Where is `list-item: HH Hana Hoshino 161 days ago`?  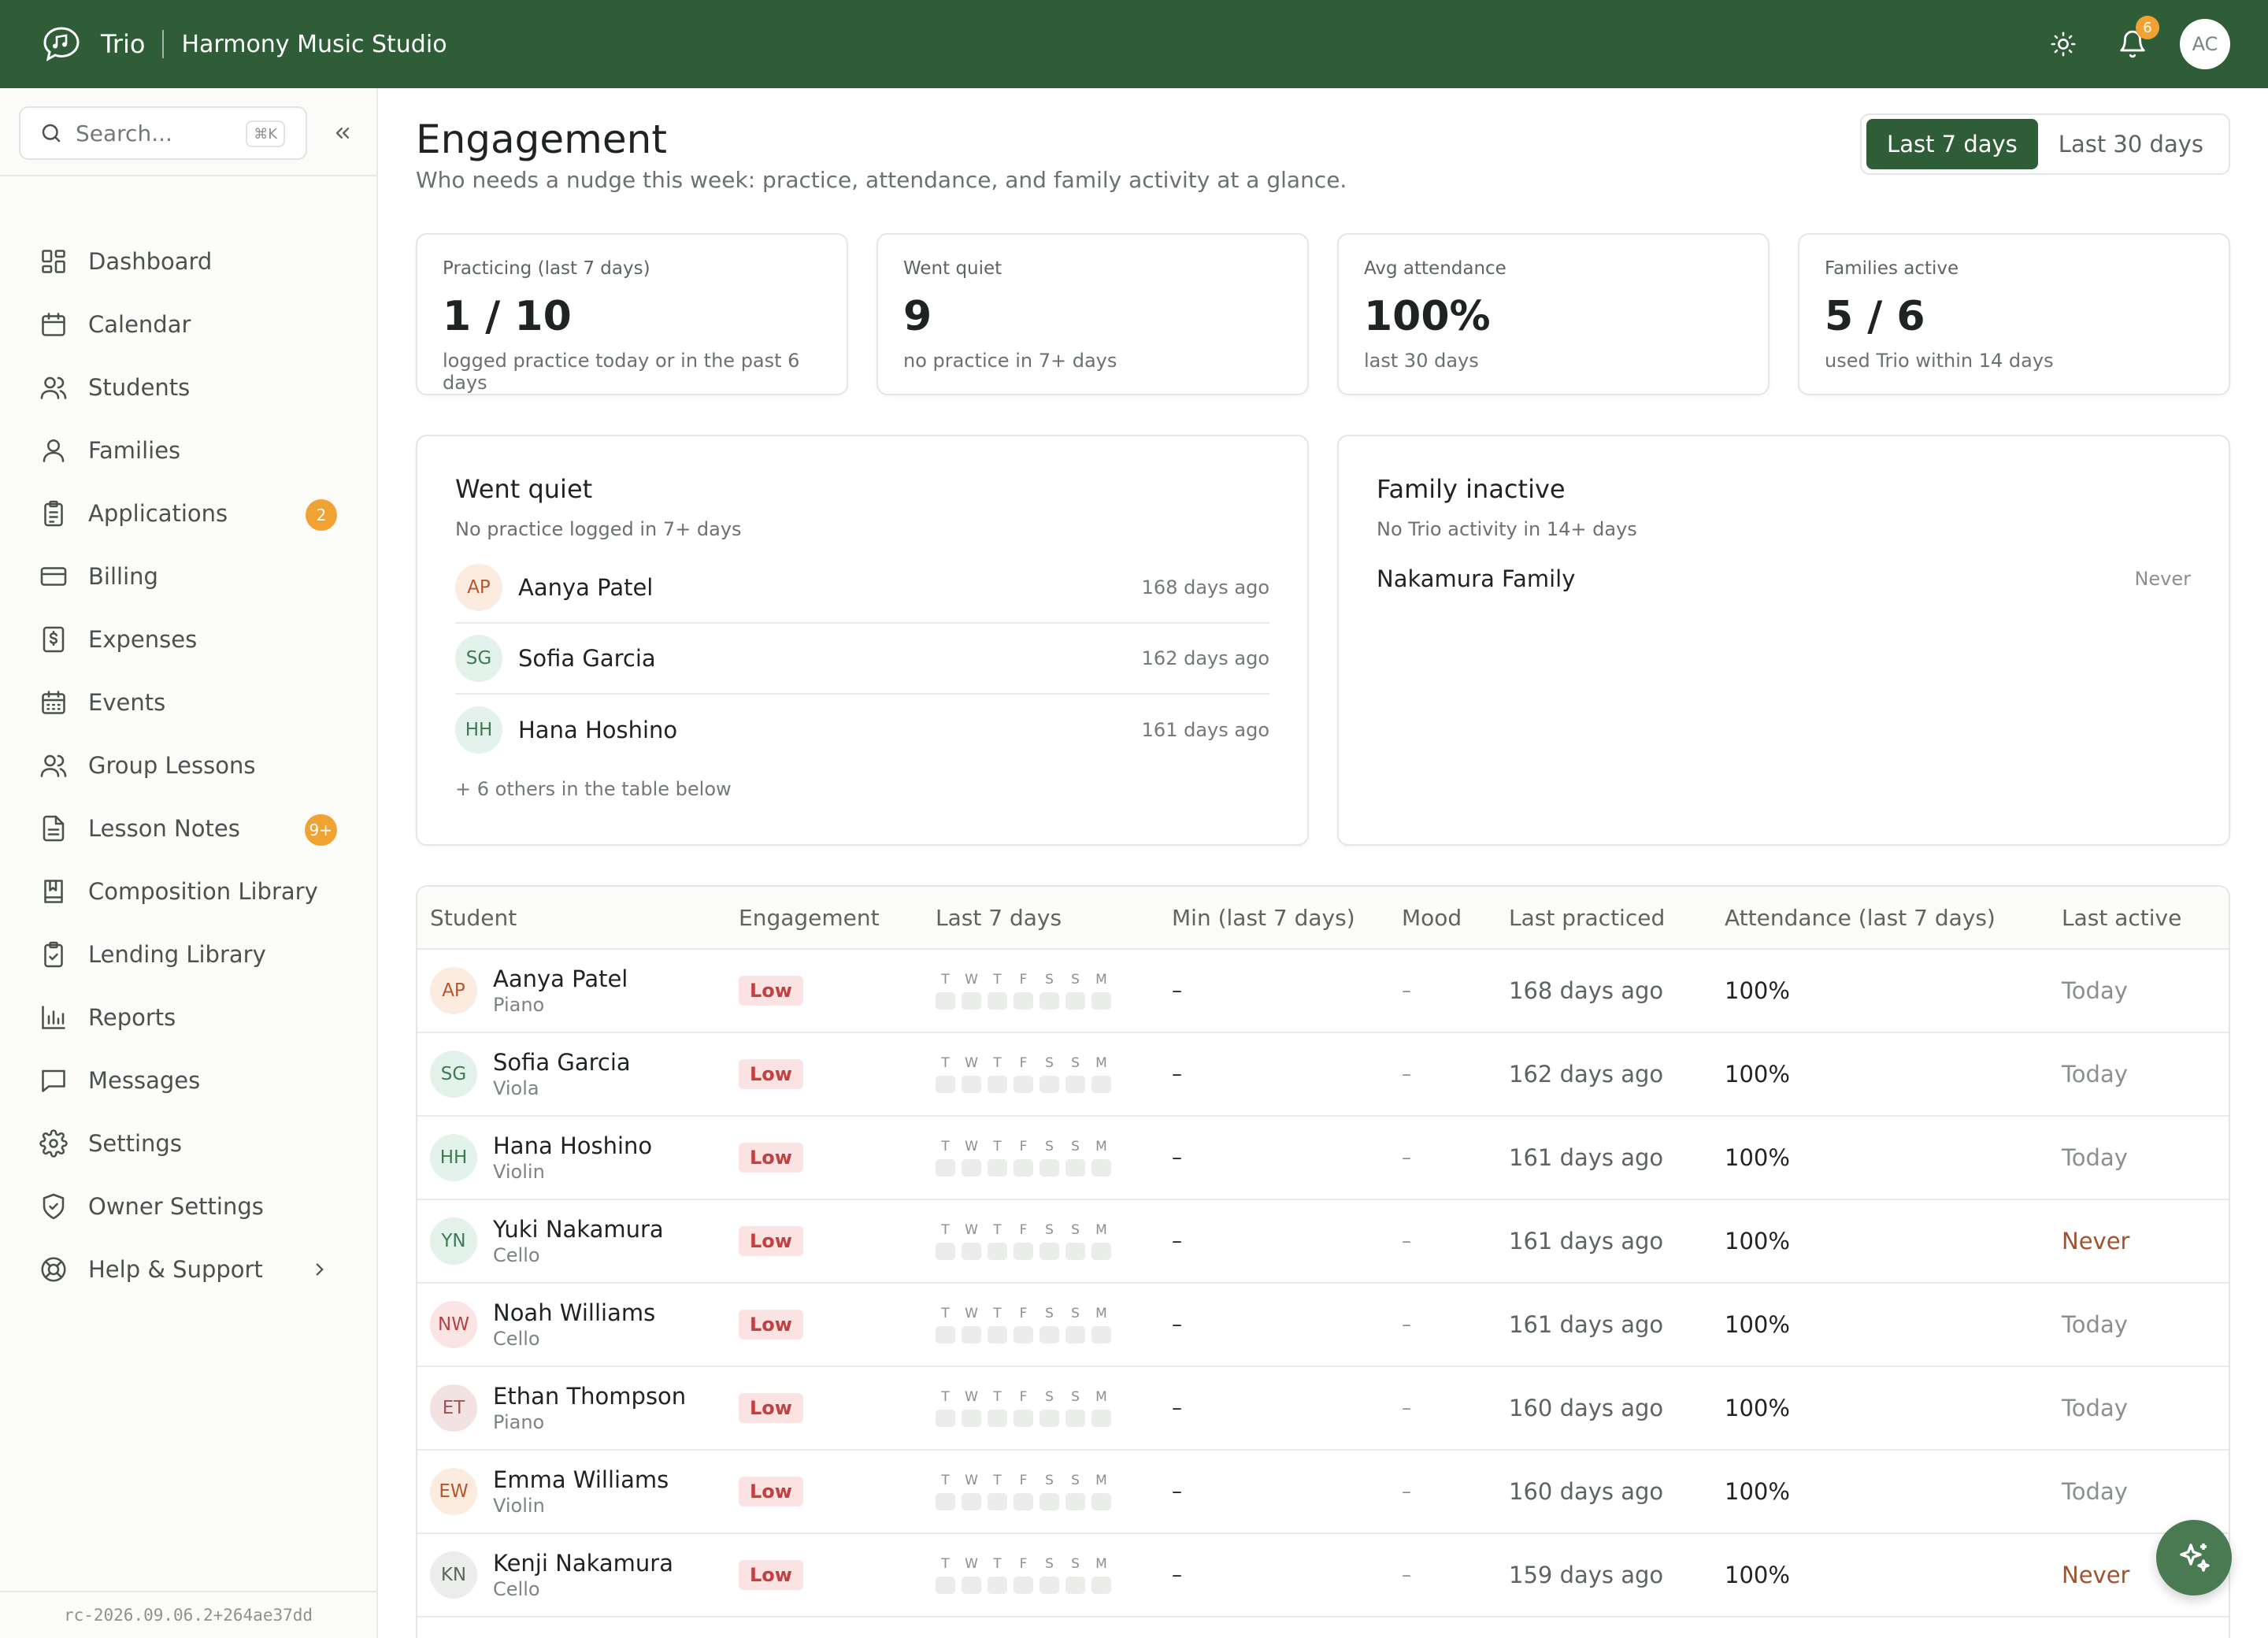 list-item: HH Hana Hoshino 161 days ago is located at coordinates (862, 730).